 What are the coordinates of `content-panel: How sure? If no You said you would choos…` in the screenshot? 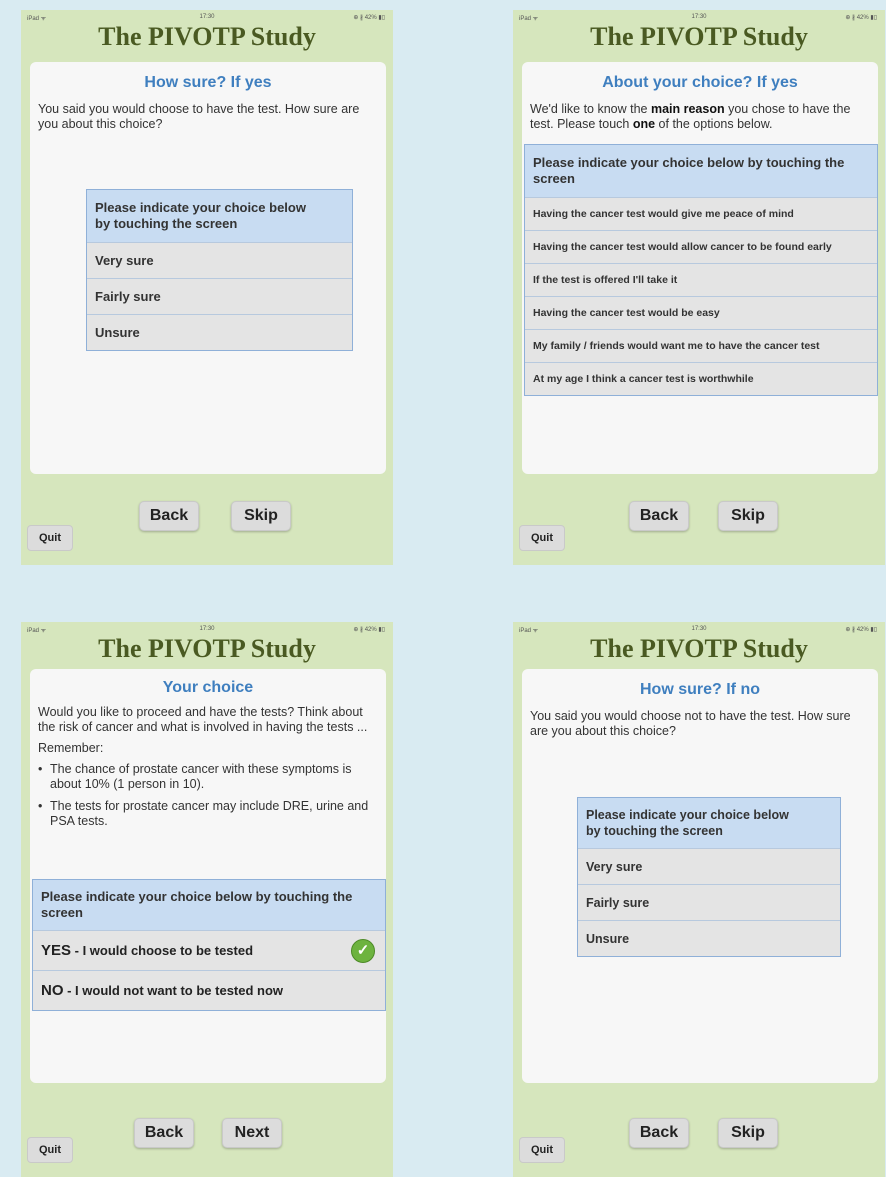 It's located at (700, 876).